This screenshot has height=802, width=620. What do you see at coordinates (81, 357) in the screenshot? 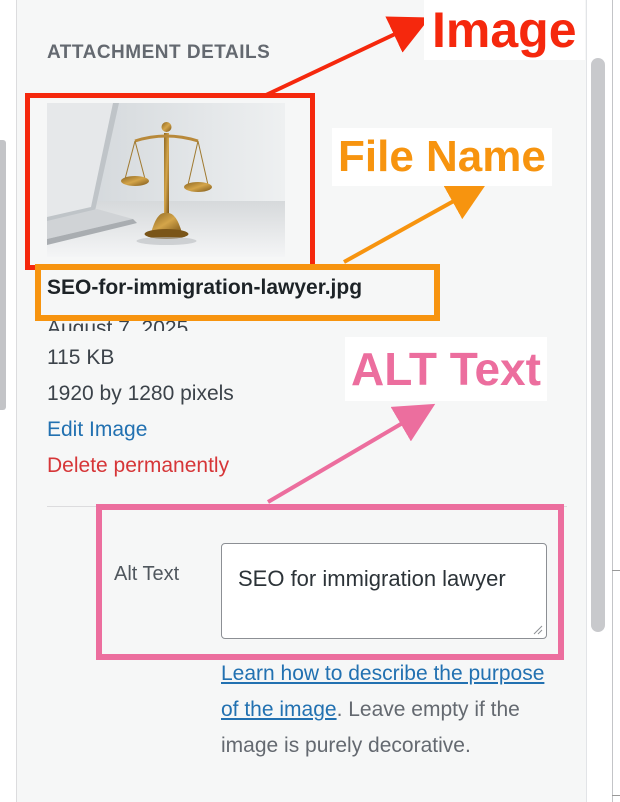
I see `file-size: 115 KB` at bounding box center [81, 357].